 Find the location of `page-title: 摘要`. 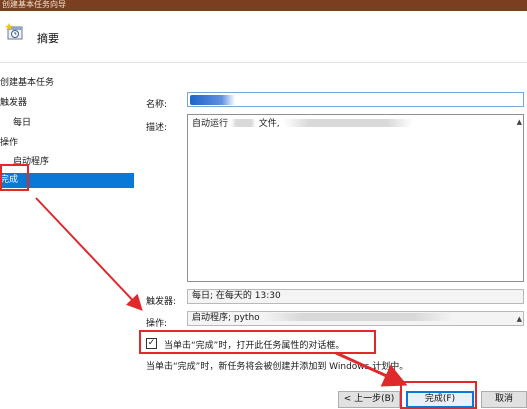

page-title: 摘要 is located at coordinates (48, 38).